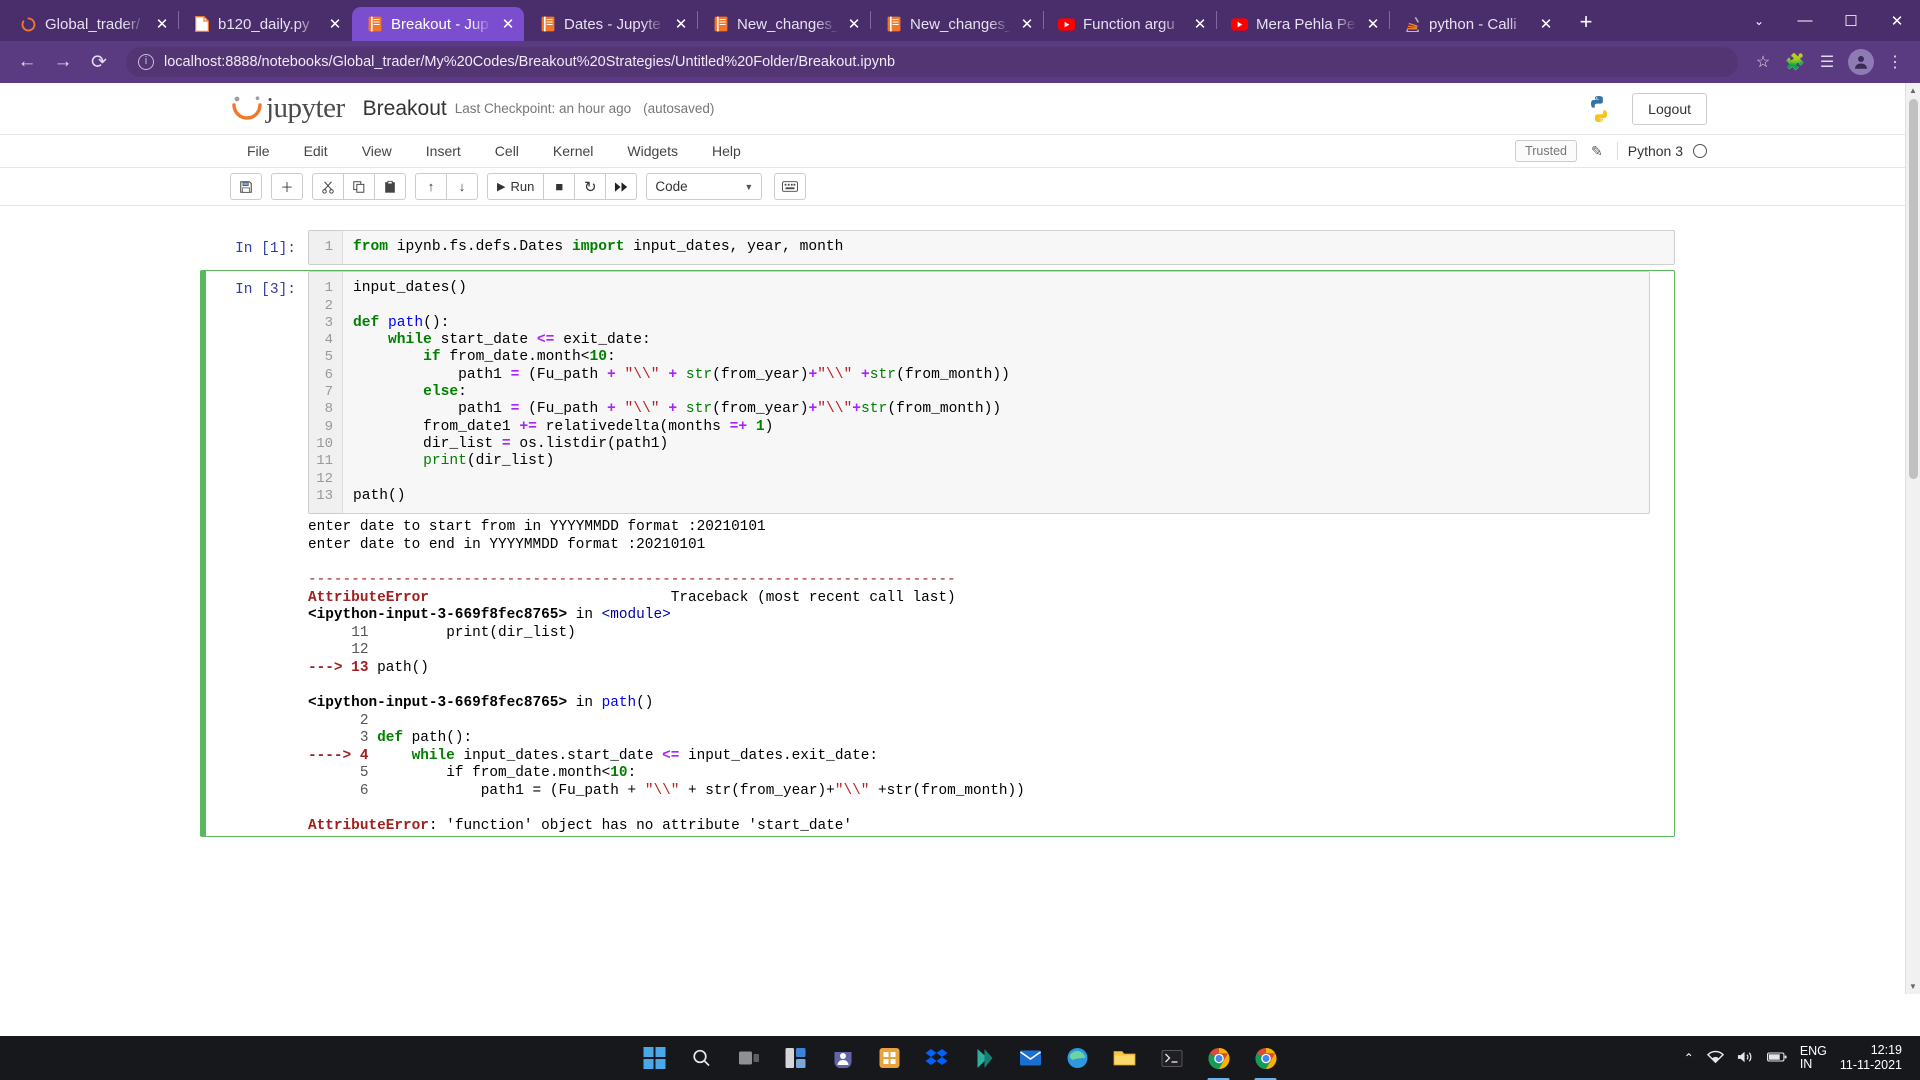 This screenshot has width=1920, height=1080. I want to click on browser-tab: python - Calli ✕, so click(1476, 24).